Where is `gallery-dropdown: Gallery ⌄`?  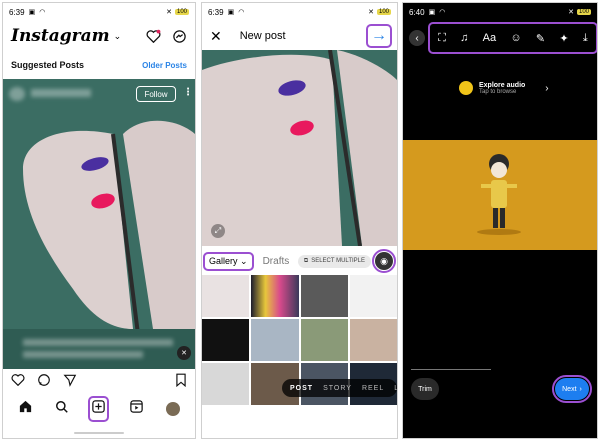
gallery-dropdown: Gallery ⌄ is located at coordinates (228, 261).